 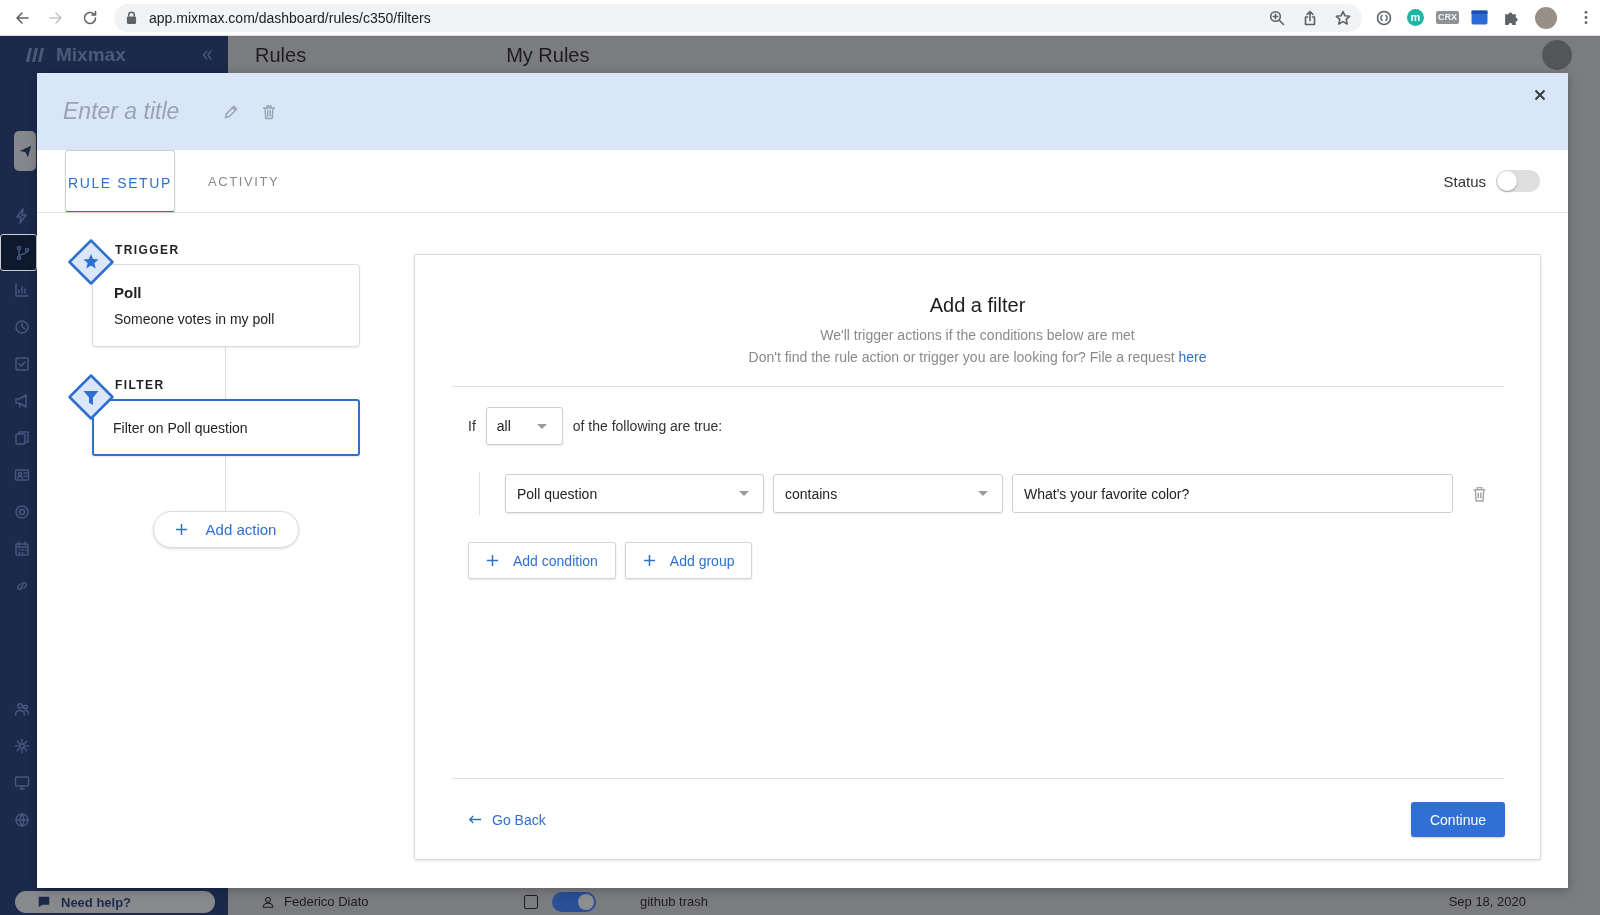 What do you see at coordinates (472, 426) in the screenshot?
I see `if-label: If` at bounding box center [472, 426].